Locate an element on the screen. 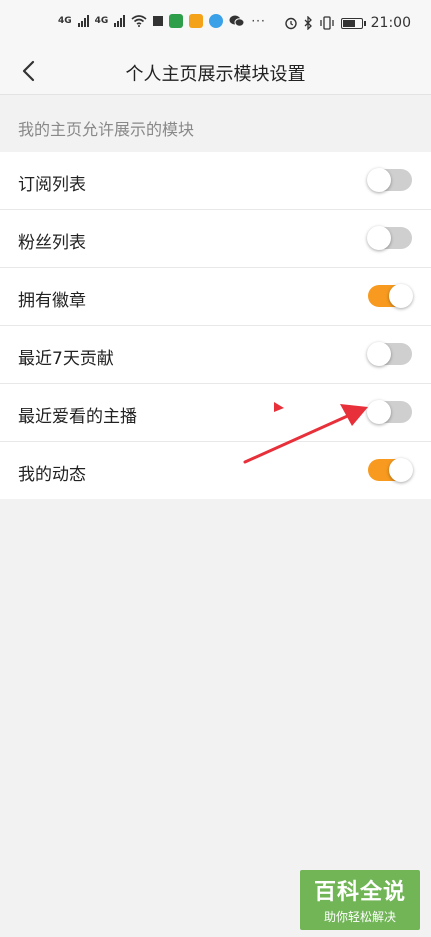 This screenshot has height=937, width=431. watermark-logo: 百科全说 助你轻松解决 is located at coordinates (360, 900).